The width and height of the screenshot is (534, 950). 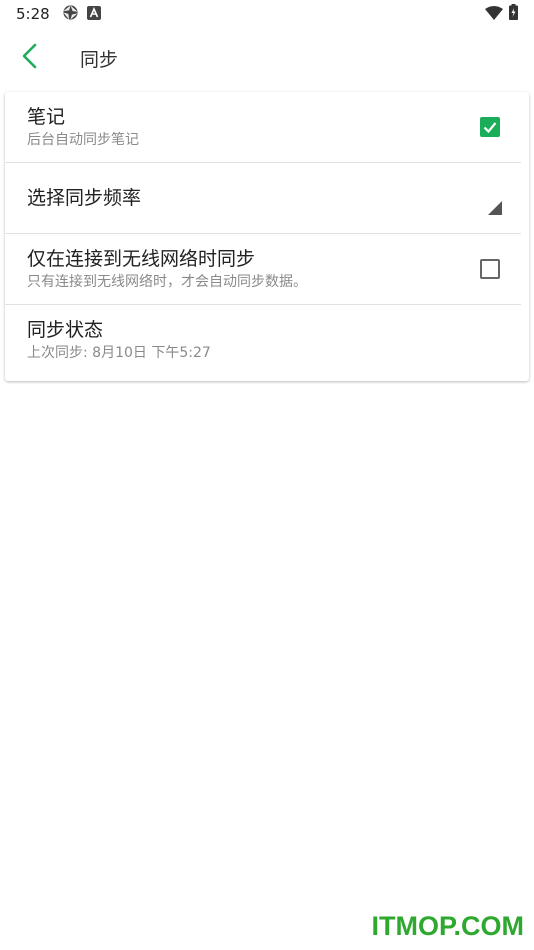 I want to click on pref-summary: 只有连接到无线网络时，才会自动同步数据。, so click(x=167, y=282).